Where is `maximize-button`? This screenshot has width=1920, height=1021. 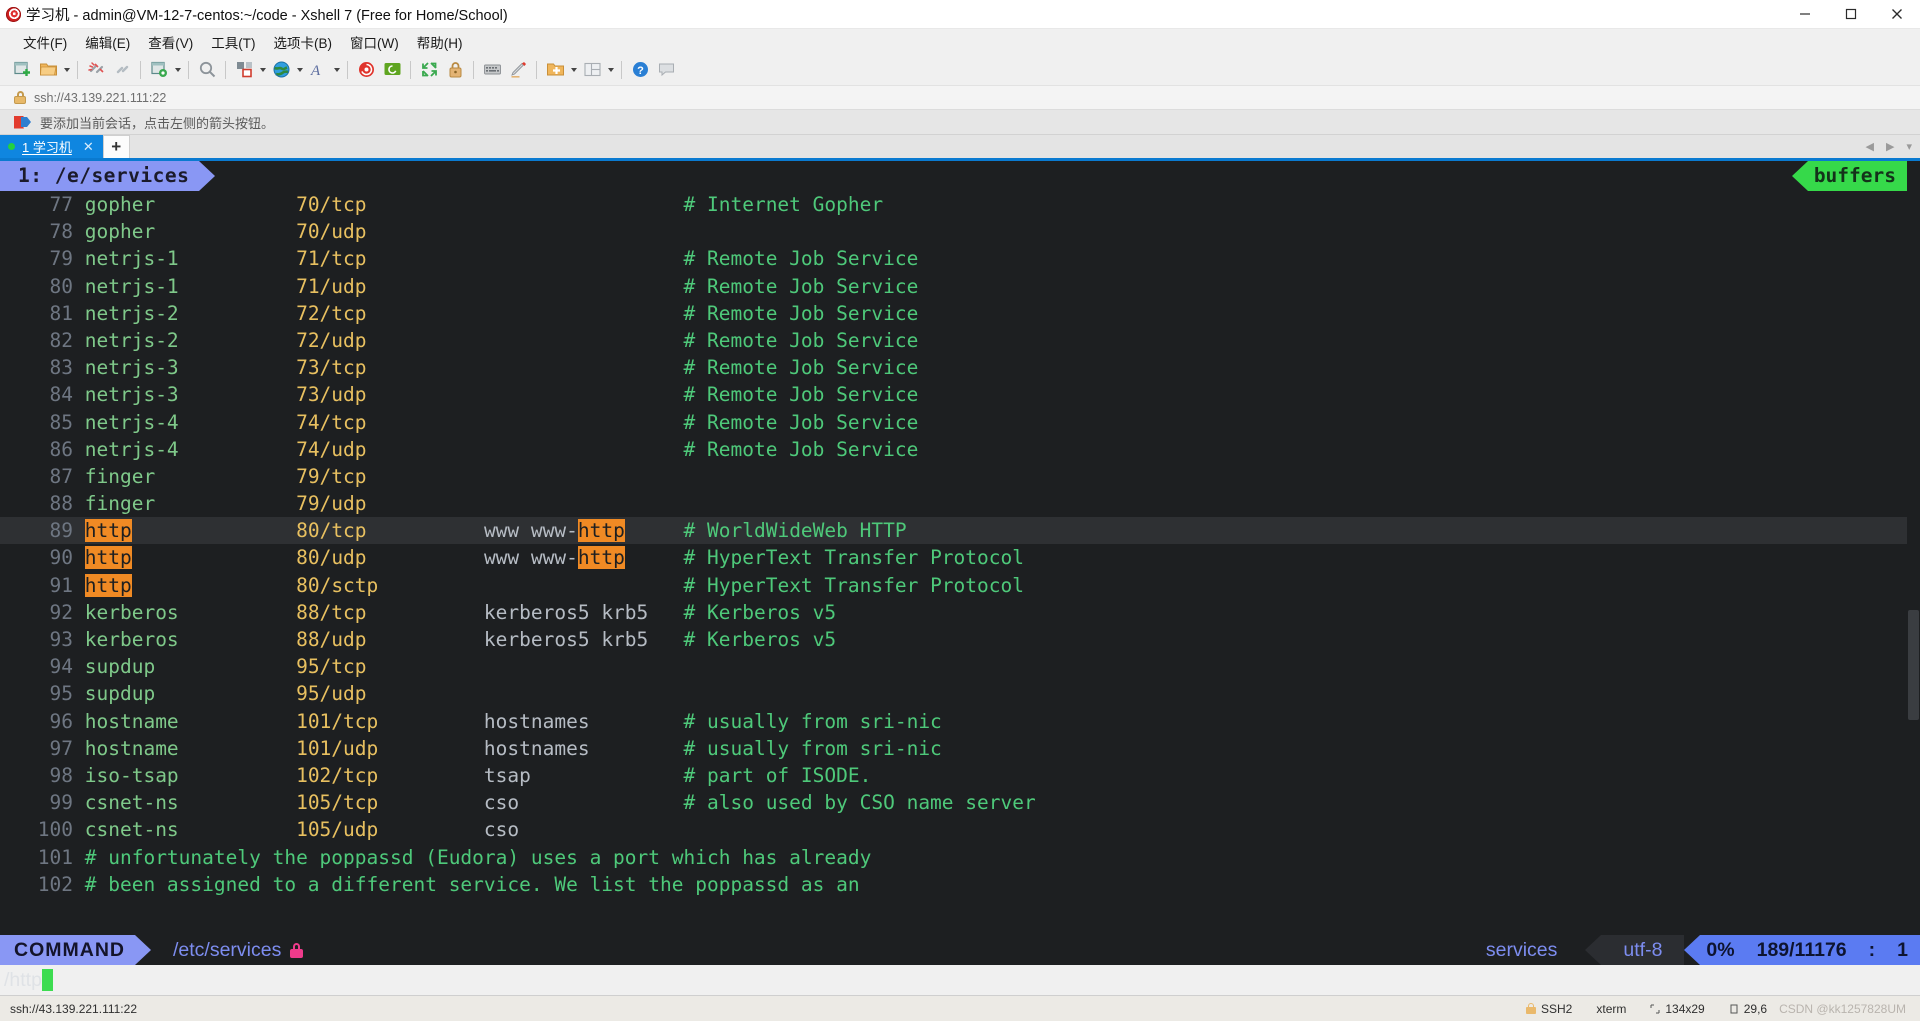 maximize-button is located at coordinates (1851, 14).